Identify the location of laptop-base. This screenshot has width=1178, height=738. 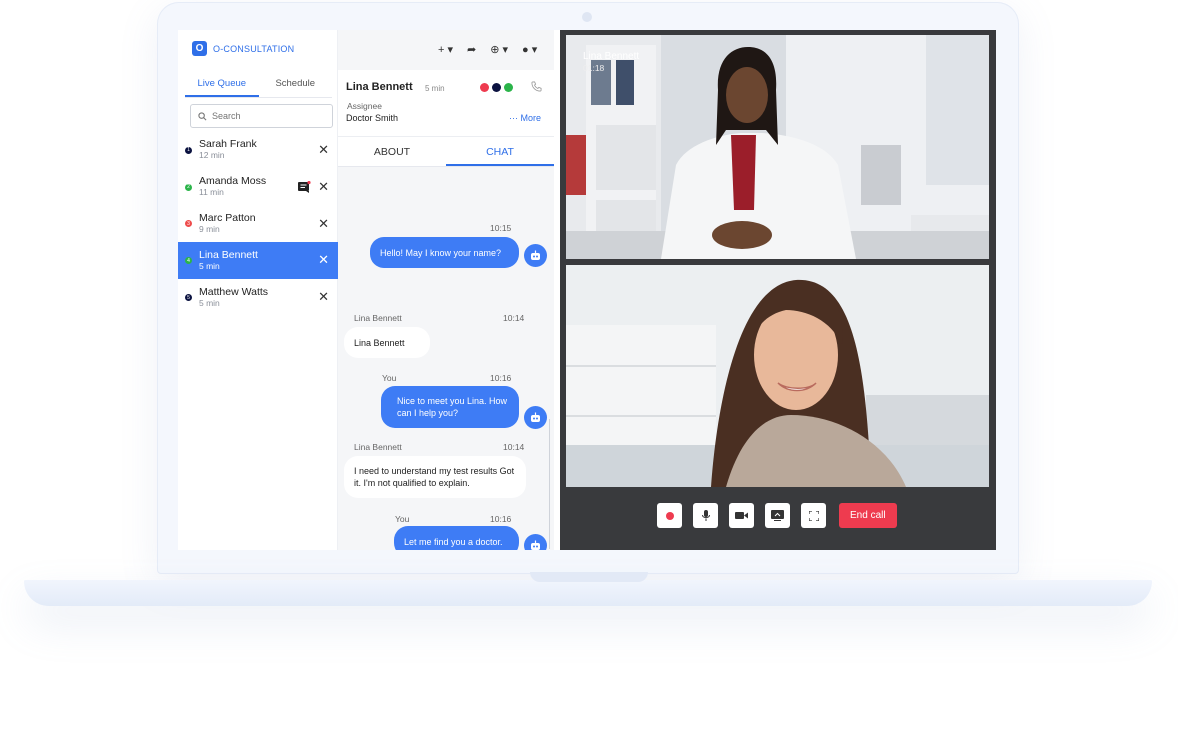
(588, 593).